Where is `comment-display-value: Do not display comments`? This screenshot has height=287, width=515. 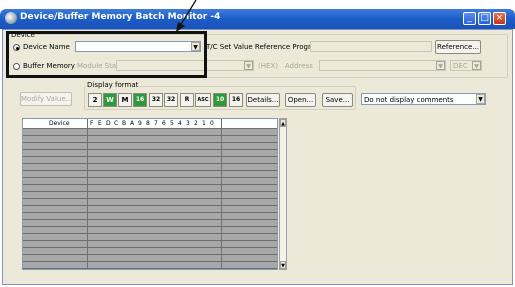 comment-display-value: Do not display comments is located at coordinates (409, 100).